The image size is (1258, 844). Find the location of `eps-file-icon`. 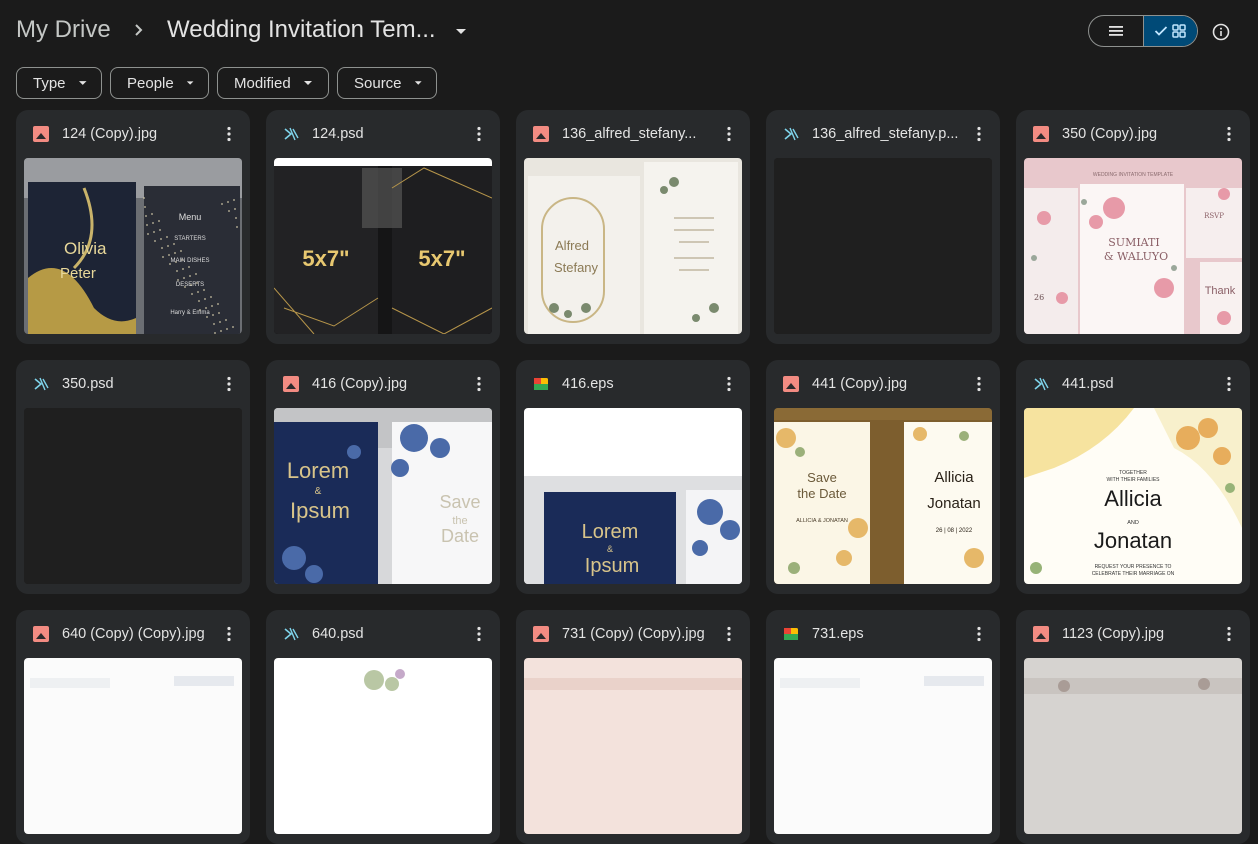

eps-file-icon is located at coordinates (541, 384).